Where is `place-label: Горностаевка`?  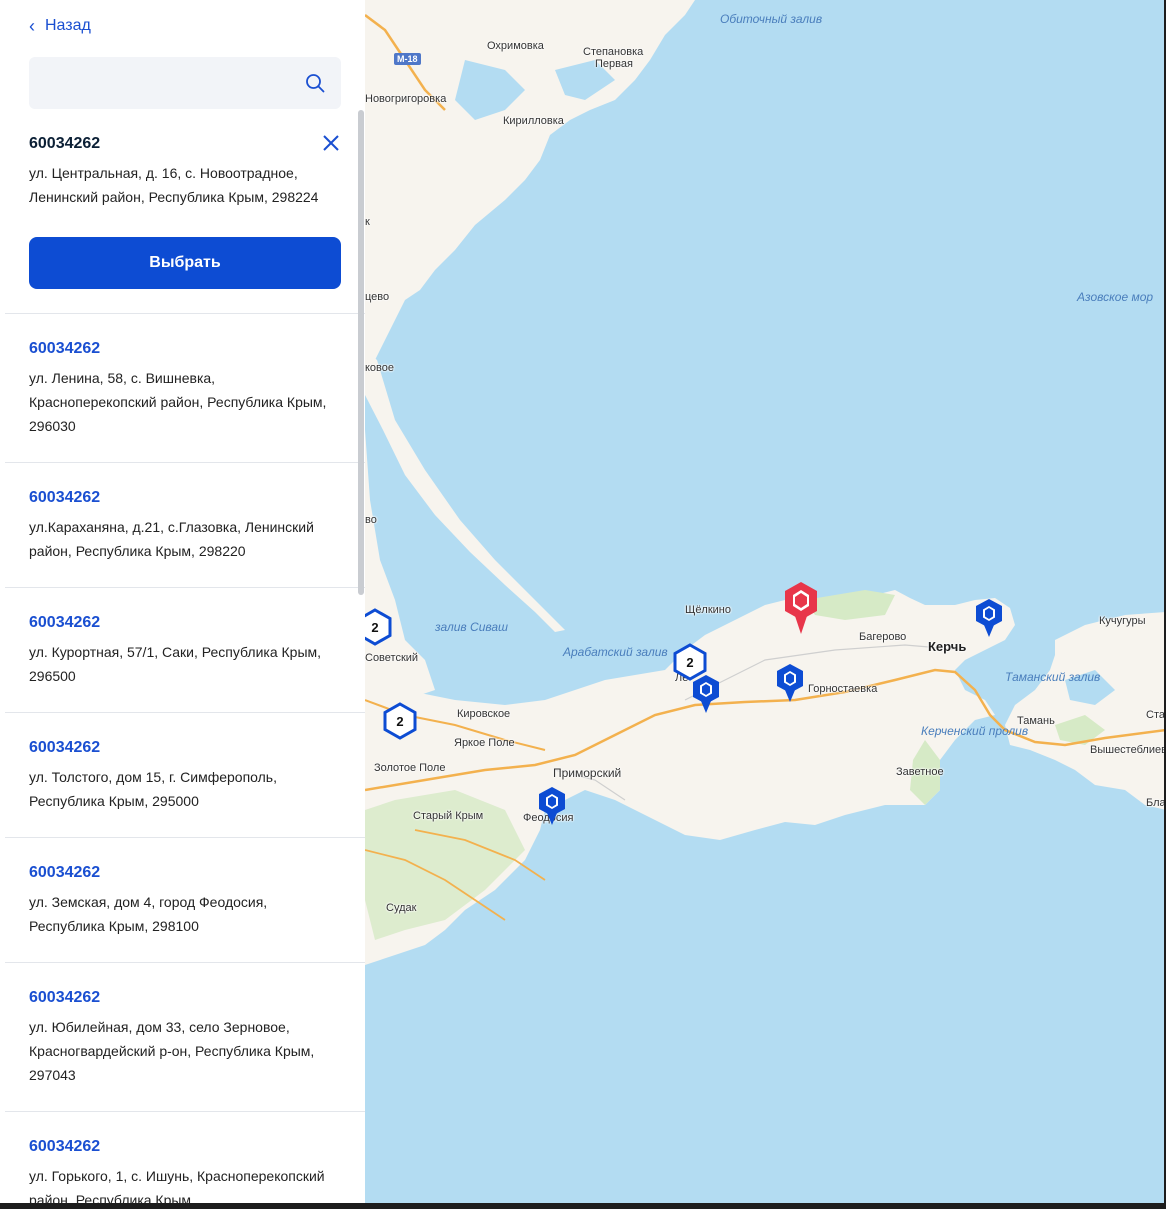 place-label: Горностаевка is located at coordinates (843, 689).